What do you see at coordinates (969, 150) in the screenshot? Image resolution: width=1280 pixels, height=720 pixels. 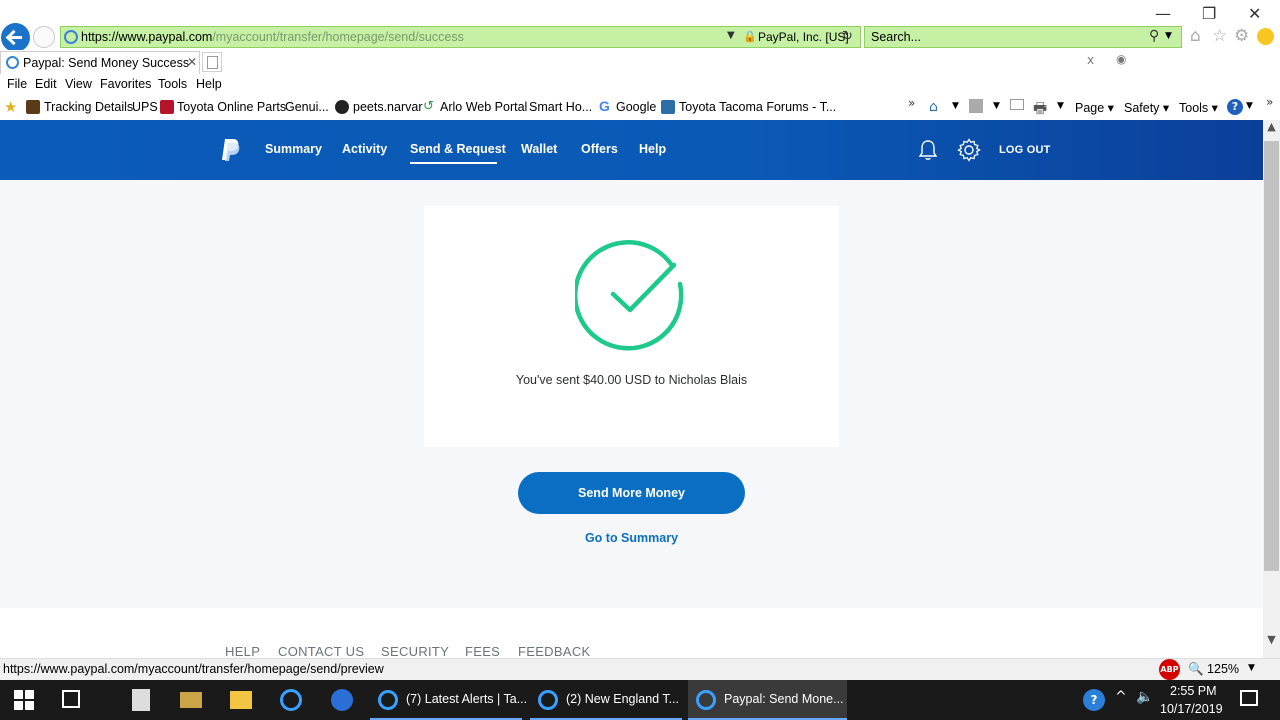 I see `settings-gear-icon` at bounding box center [969, 150].